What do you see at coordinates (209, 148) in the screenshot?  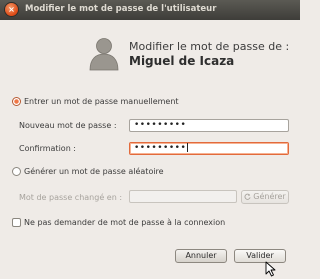 I see `confirmation-field: •••••••••` at bounding box center [209, 148].